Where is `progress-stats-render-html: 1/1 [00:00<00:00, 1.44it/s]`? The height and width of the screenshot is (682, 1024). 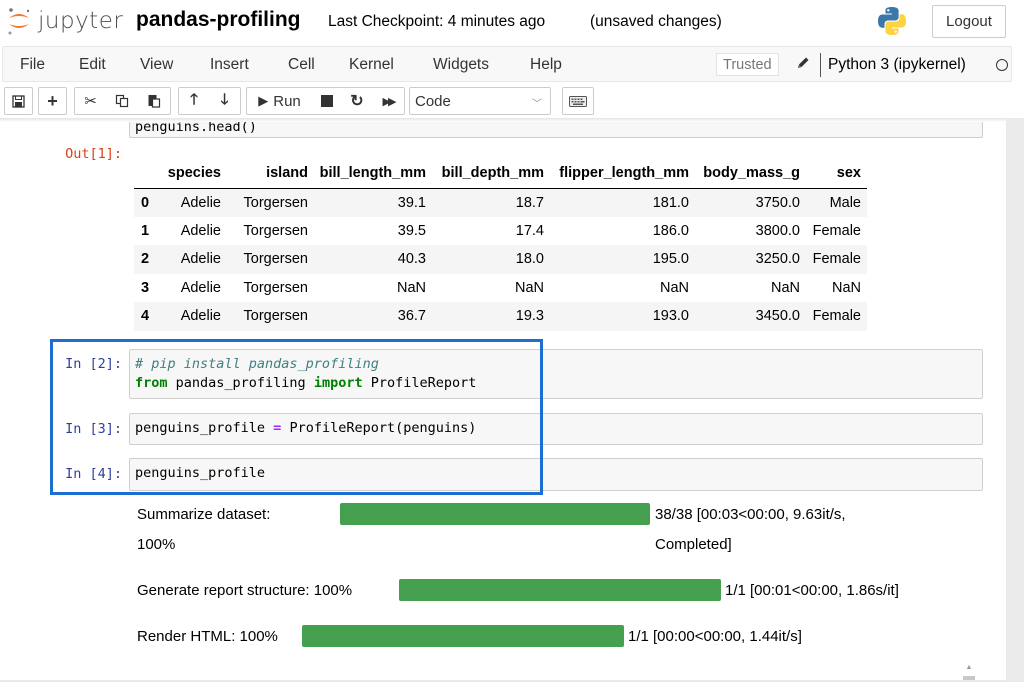
progress-stats-render-html: 1/1 [00:00<00:00, 1.44it/s] is located at coordinates (715, 636).